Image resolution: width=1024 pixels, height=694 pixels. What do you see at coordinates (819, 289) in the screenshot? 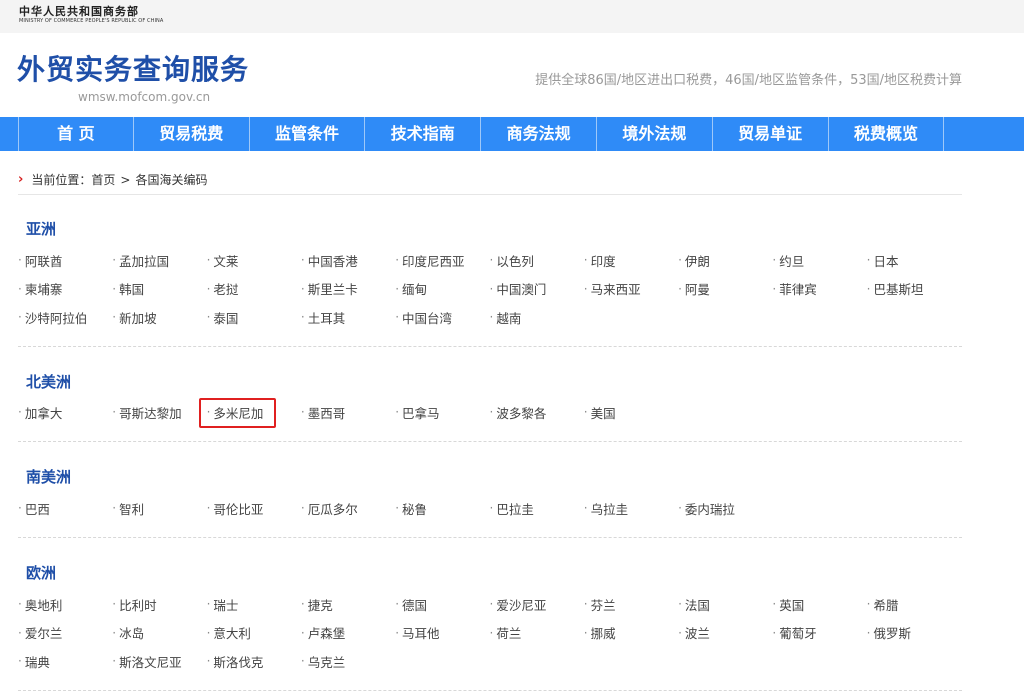
I see `country-link: · 菲律宾` at bounding box center [819, 289].